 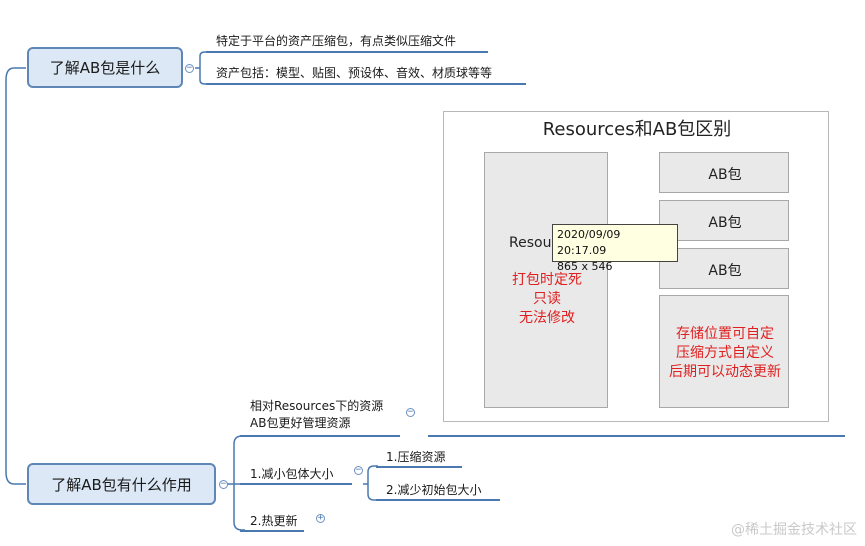 What do you see at coordinates (316, 415) in the screenshot?
I see `leaf-better-management: 相对Resources下的资源 AB包更好管理资源` at bounding box center [316, 415].